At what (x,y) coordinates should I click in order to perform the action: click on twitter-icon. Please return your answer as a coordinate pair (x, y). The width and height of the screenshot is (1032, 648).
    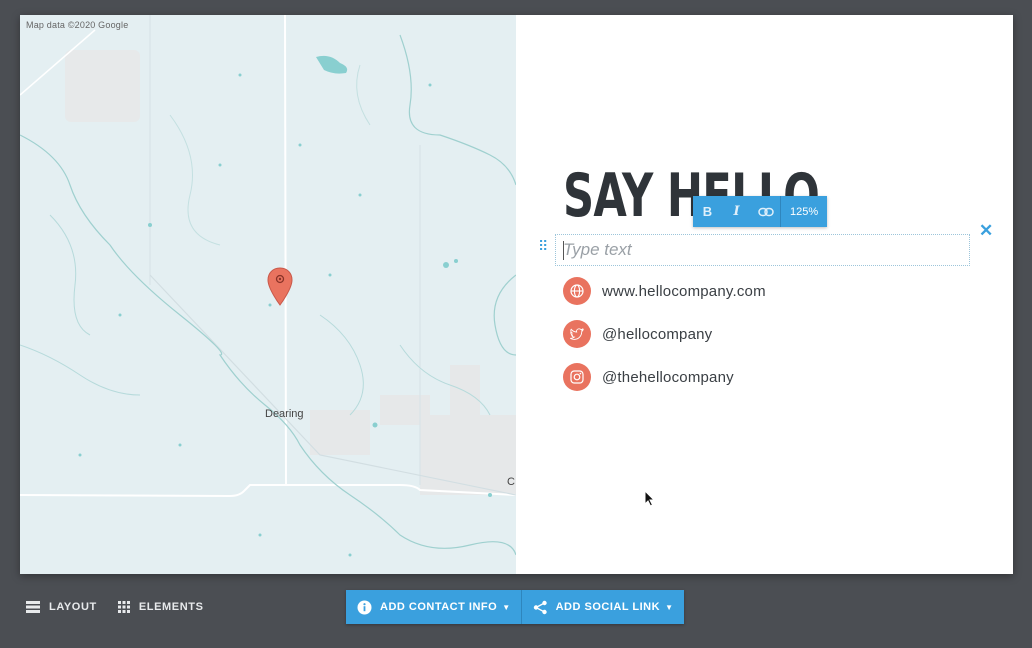
    Looking at the image, I should click on (577, 334).